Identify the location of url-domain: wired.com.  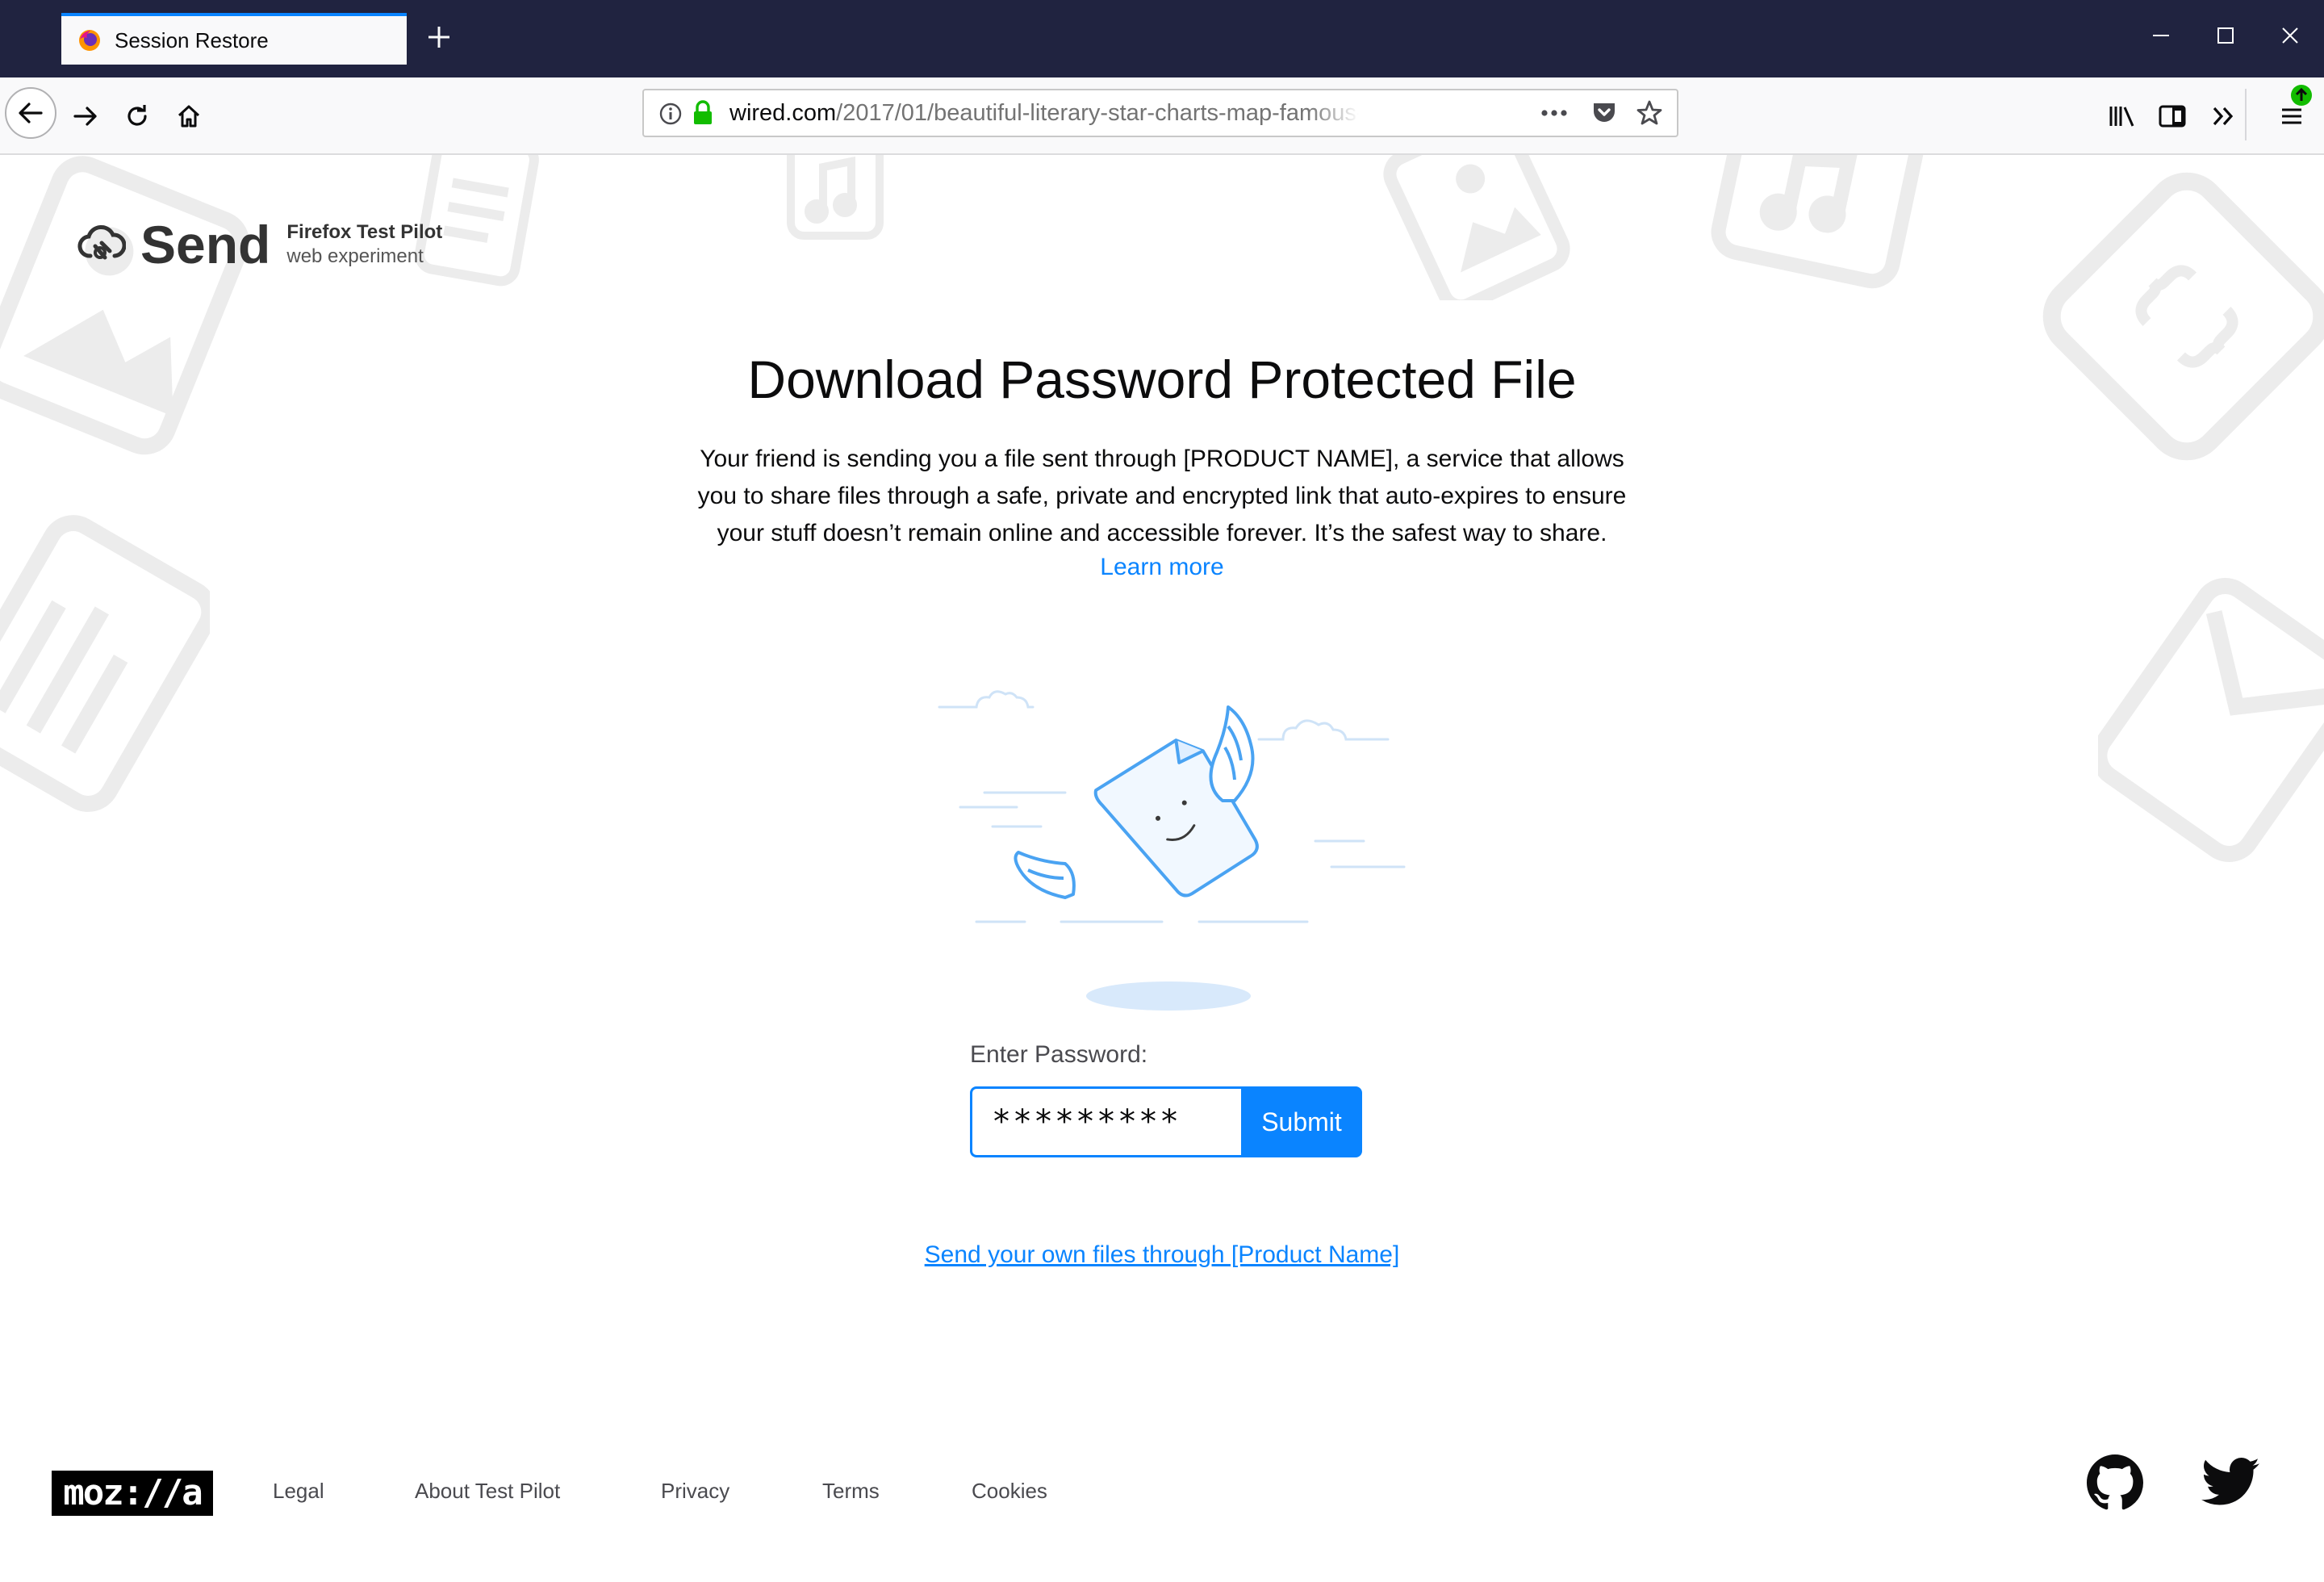
(783, 113).